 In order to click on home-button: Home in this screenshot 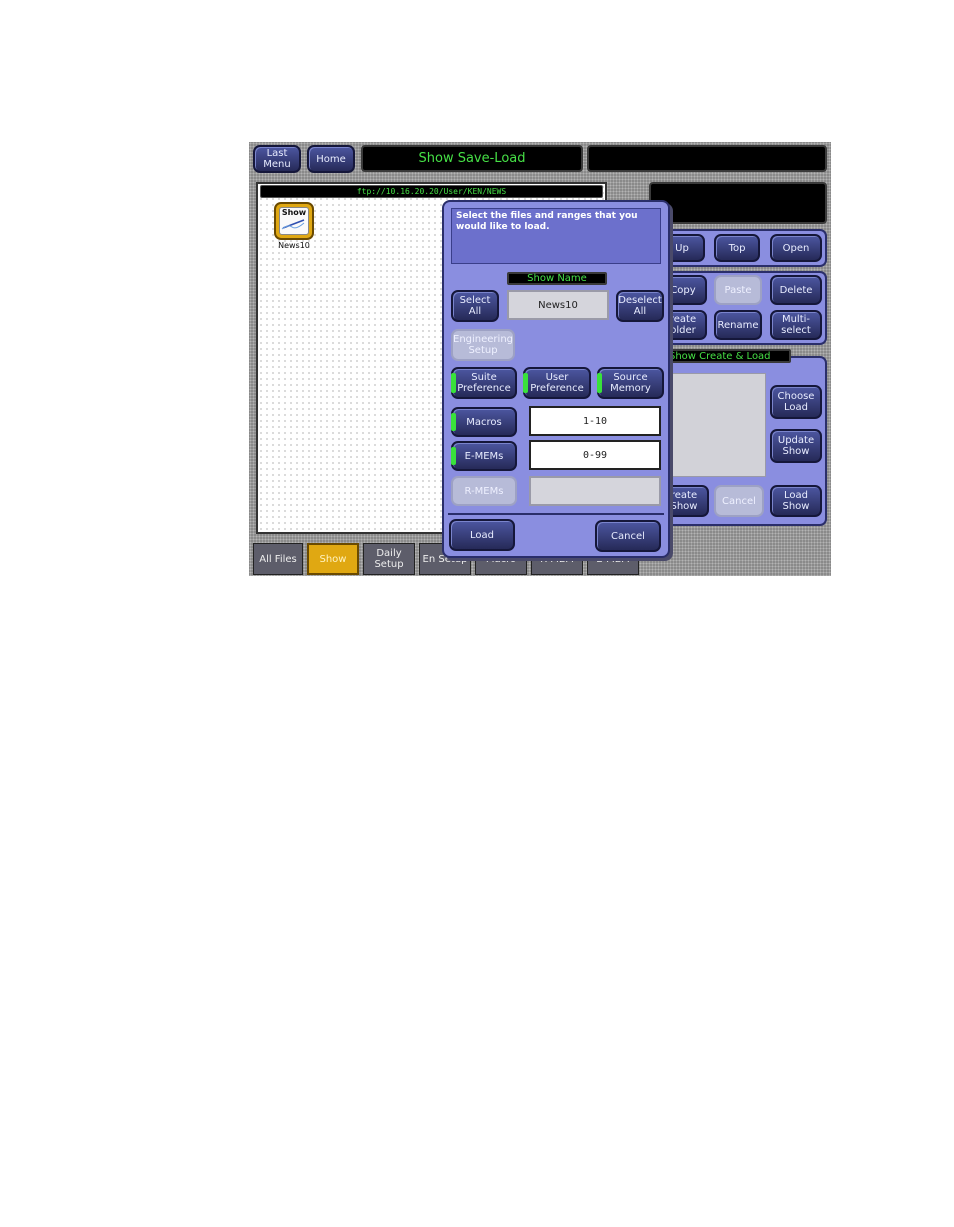, I will do `click(331, 159)`.